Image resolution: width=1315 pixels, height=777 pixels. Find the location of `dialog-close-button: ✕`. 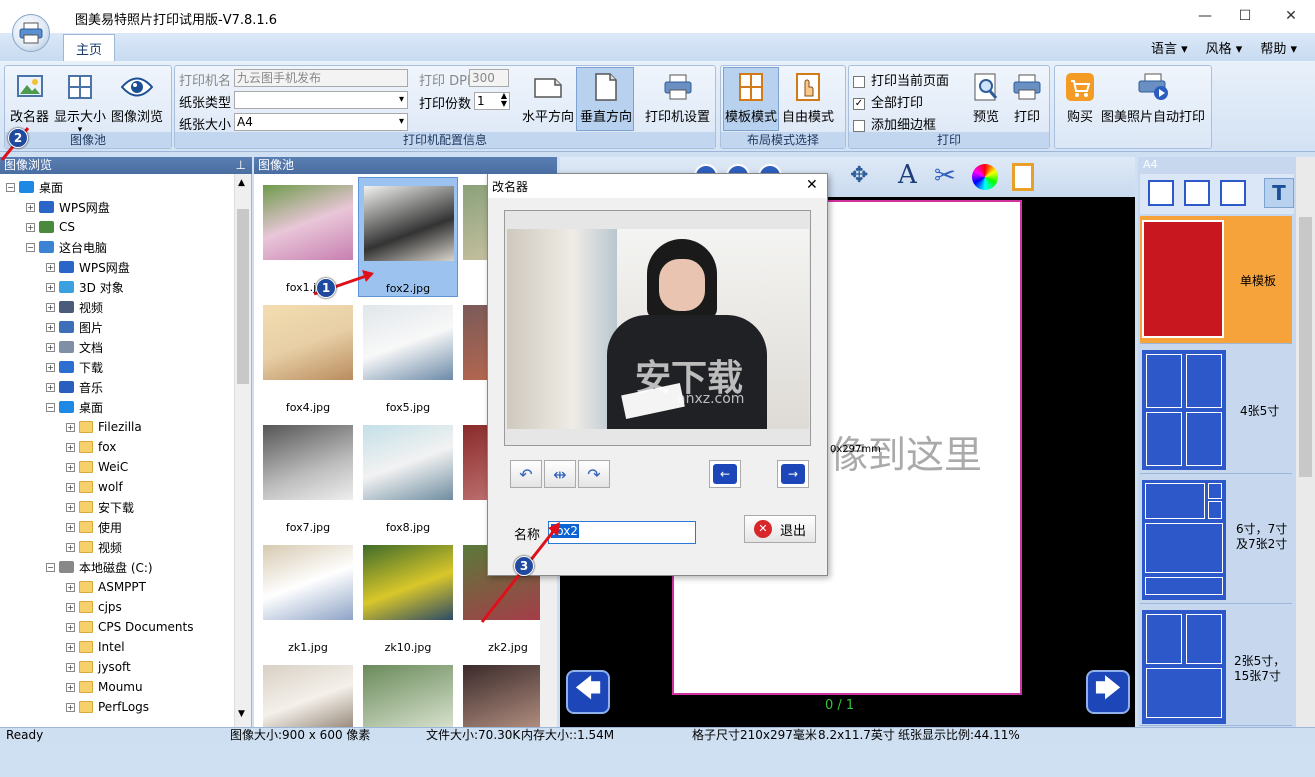

dialog-close-button: ✕ is located at coordinates (812, 185).